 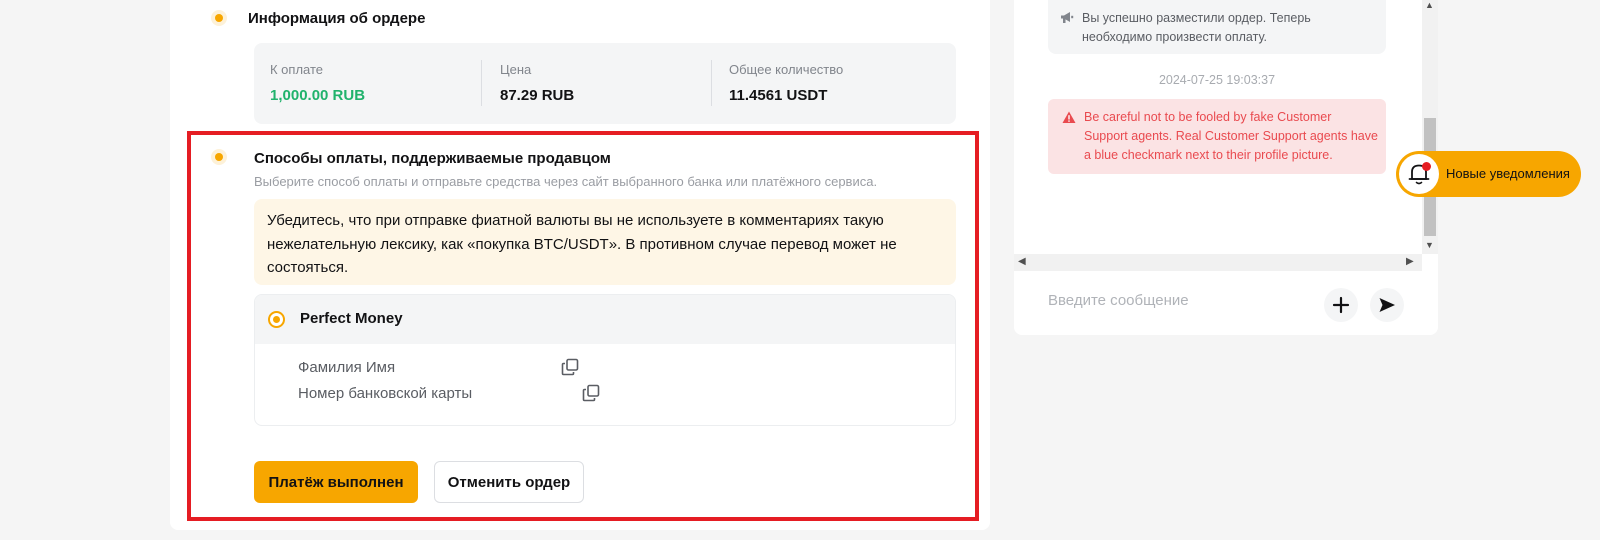 What do you see at coordinates (219, 18) in the screenshot?
I see `step-dot-order-info` at bounding box center [219, 18].